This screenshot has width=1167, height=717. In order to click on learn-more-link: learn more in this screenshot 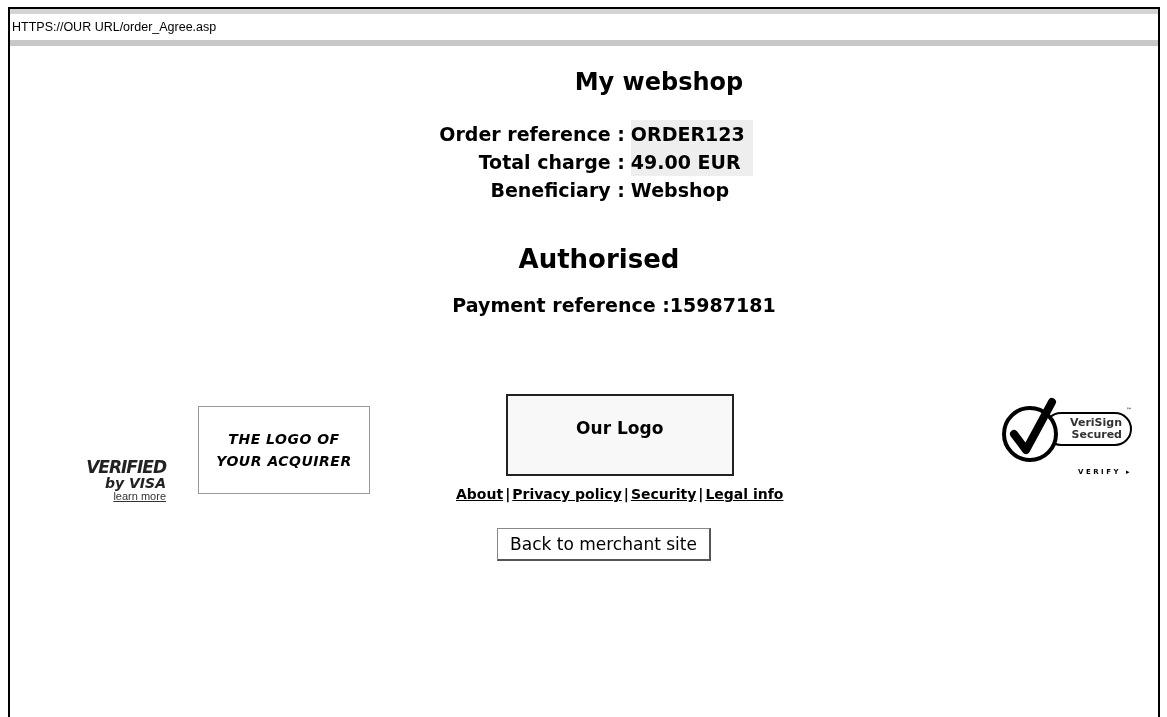, I will do `click(139, 496)`.